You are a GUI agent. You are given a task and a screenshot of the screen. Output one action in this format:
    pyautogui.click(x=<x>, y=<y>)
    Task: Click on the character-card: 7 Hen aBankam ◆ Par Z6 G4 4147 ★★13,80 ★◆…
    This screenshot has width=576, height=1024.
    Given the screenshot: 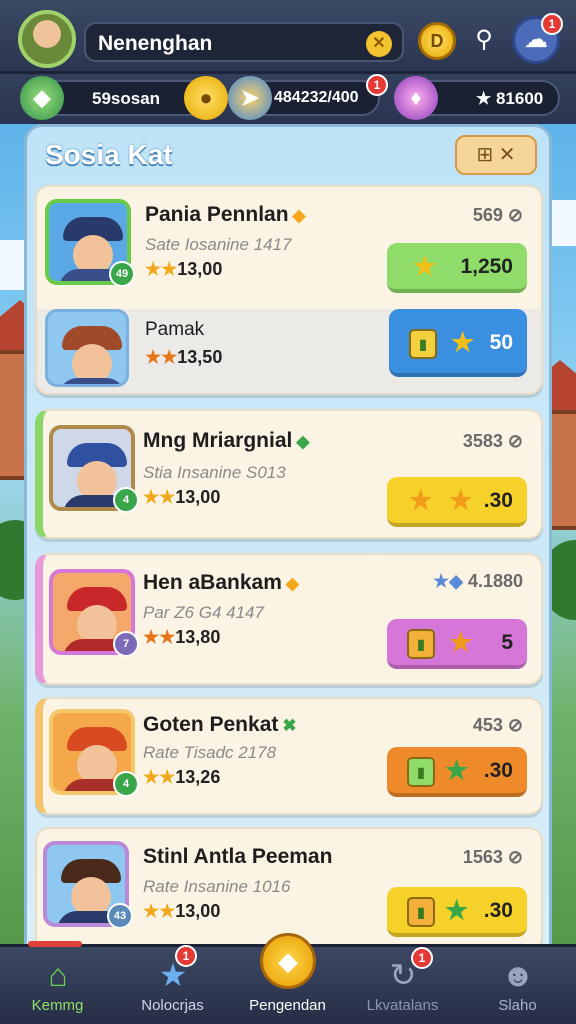 What is the action you would take?
    pyautogui.click(x=289, y=619)
    